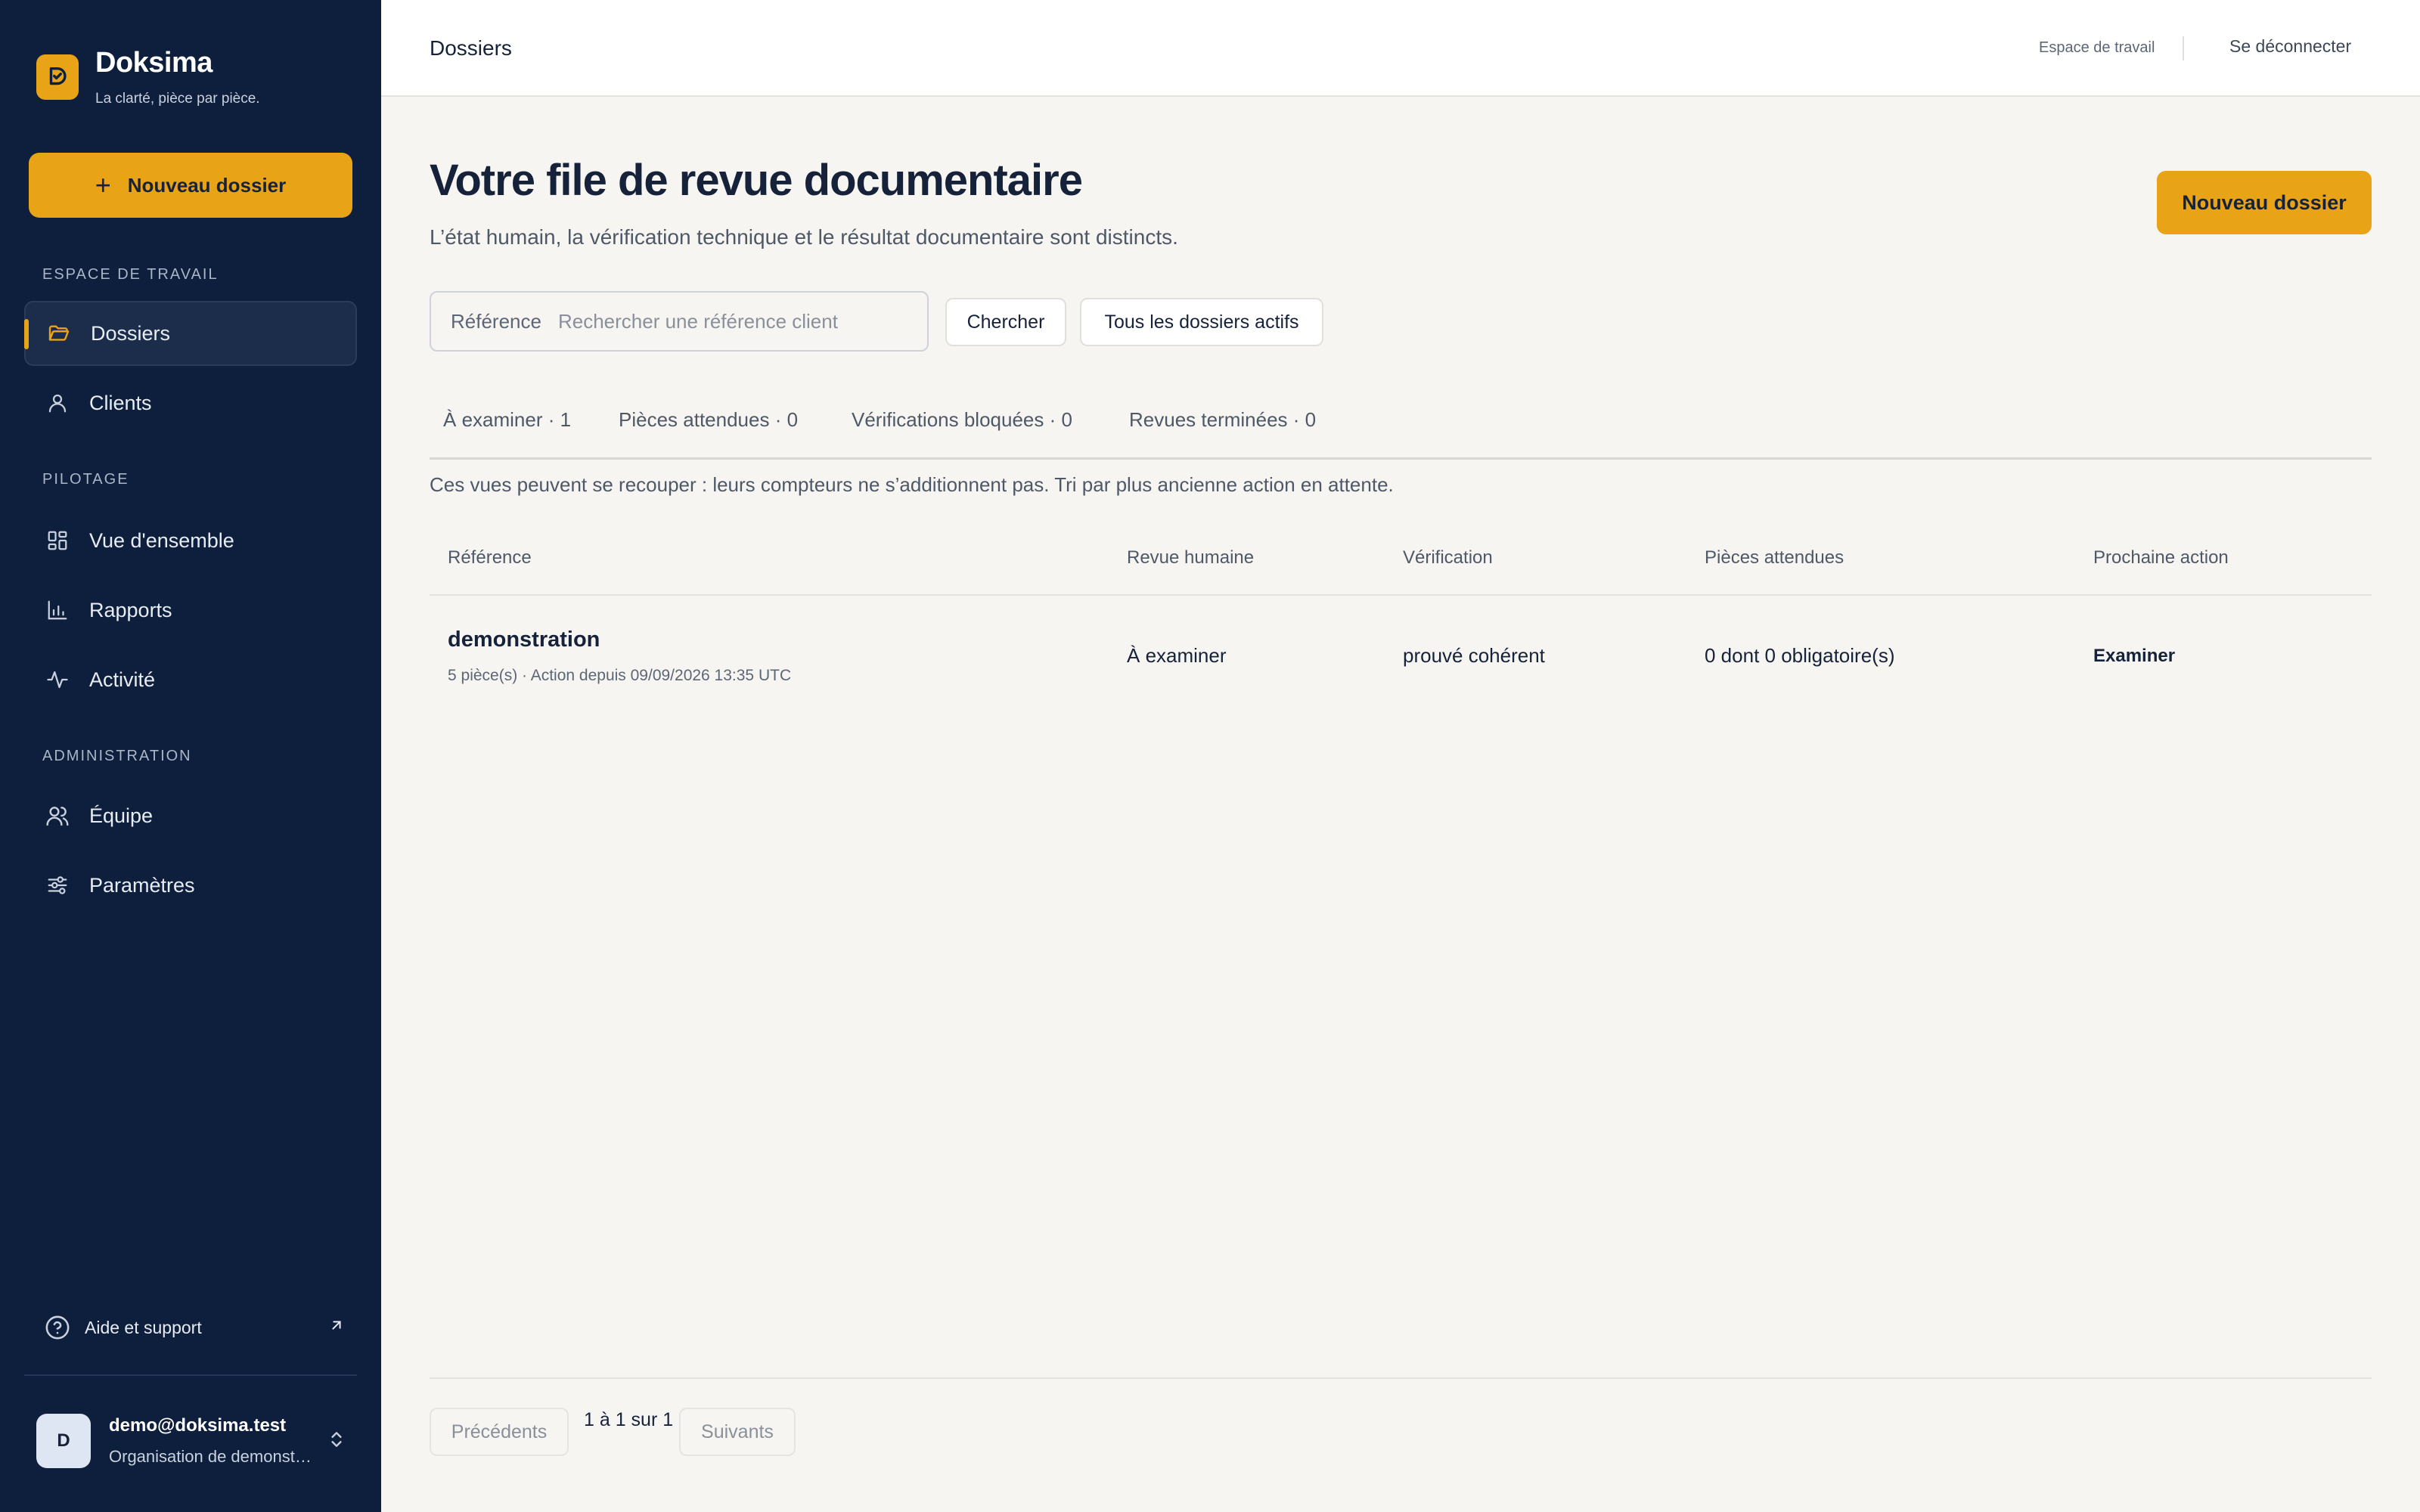 The image size is (2420, 1512). I want to click on help-circle-icon, so click(57, 1327).